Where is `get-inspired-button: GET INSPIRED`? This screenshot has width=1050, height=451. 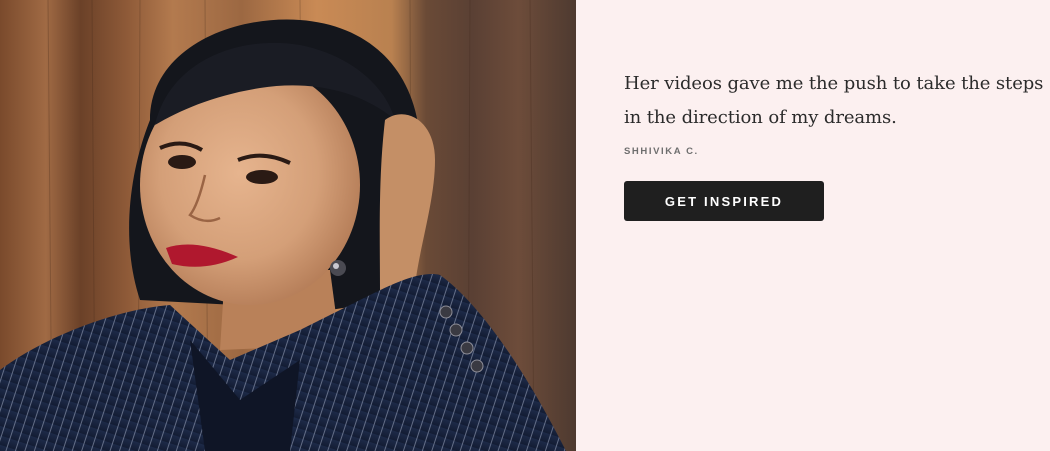
get-inspired-button: GET INSPIRED is located at coordinates (724, 201).